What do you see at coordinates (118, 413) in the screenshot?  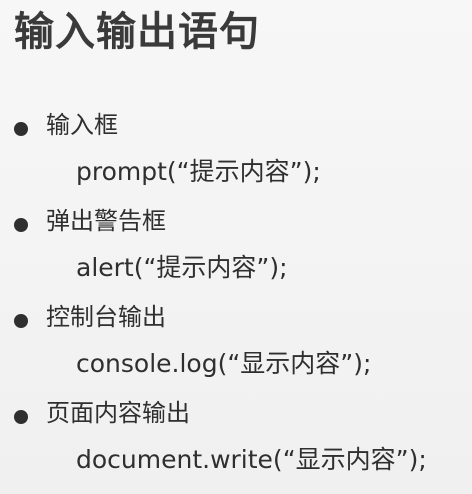 I see `item-label: 页面内容输出` at bounding box center [118, 413].